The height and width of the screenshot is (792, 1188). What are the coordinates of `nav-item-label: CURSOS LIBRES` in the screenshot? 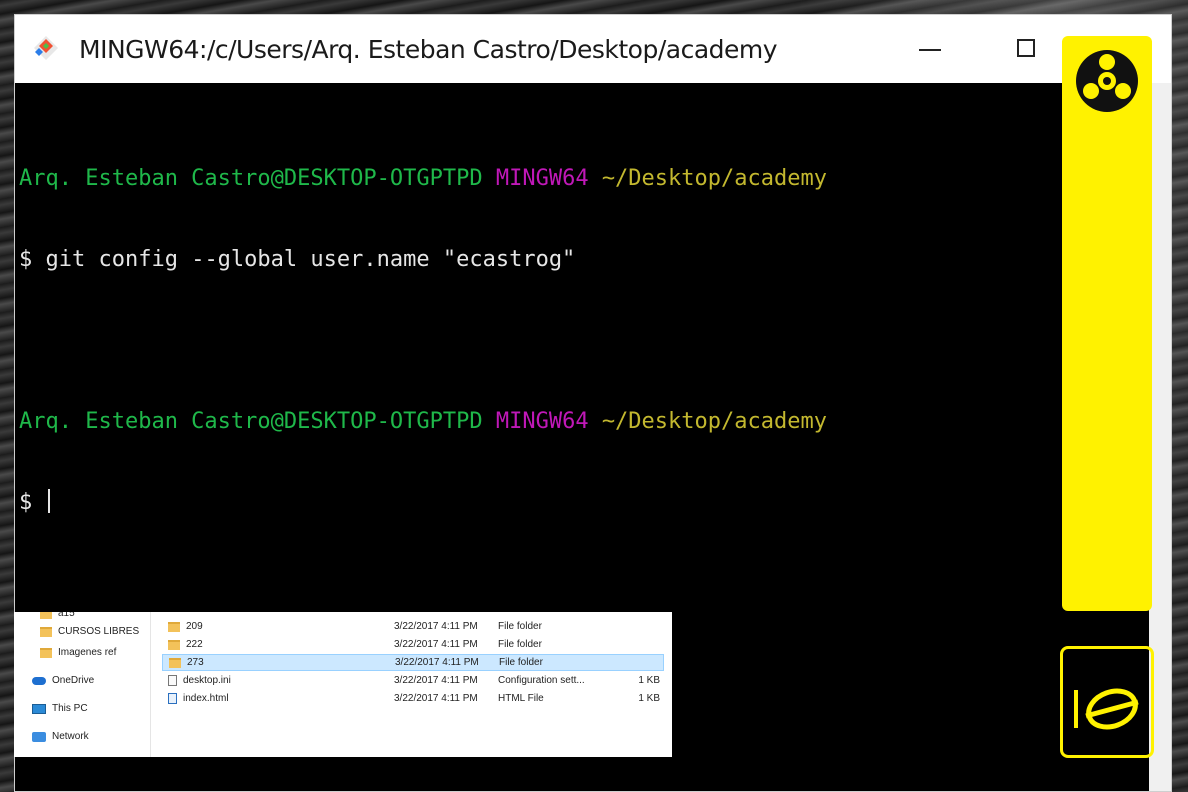 It's located at (99, 631).